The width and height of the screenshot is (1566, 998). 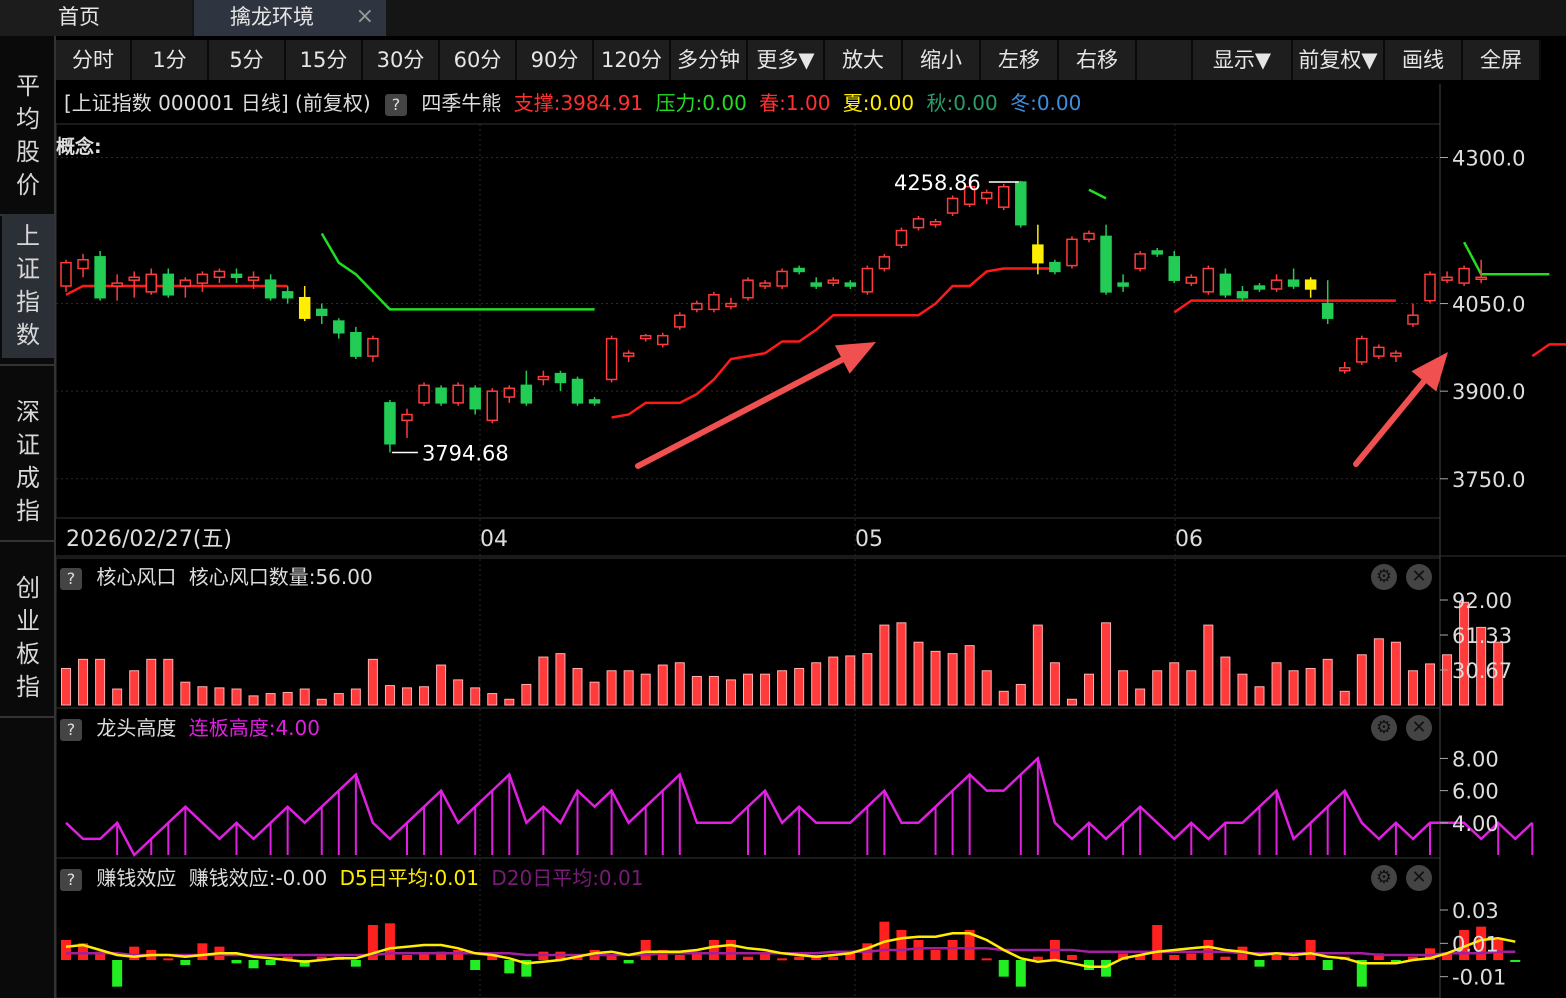 What do you see at coordinates (790, 950) in the screenshot?
I see `d5-line` at bounding box center [790, 950].